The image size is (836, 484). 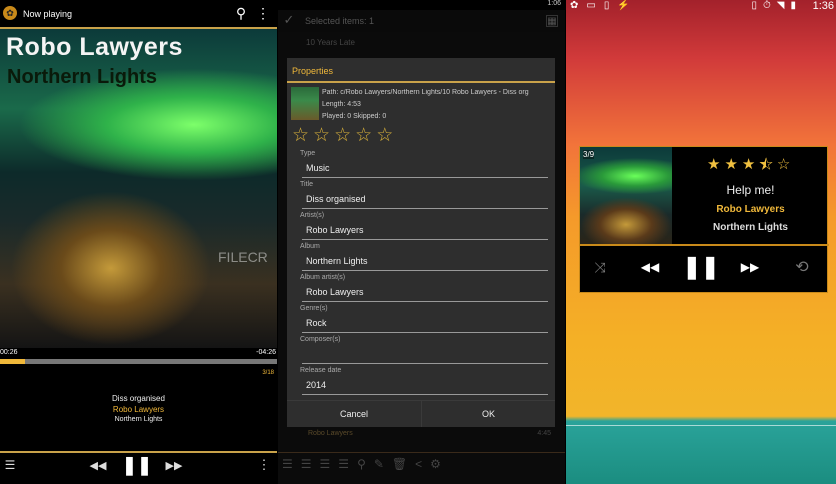 What do you see at coordinates (337, 261) in the screenshot?
I see `field-input: Northern Lights` at bounding box center [337, 261].